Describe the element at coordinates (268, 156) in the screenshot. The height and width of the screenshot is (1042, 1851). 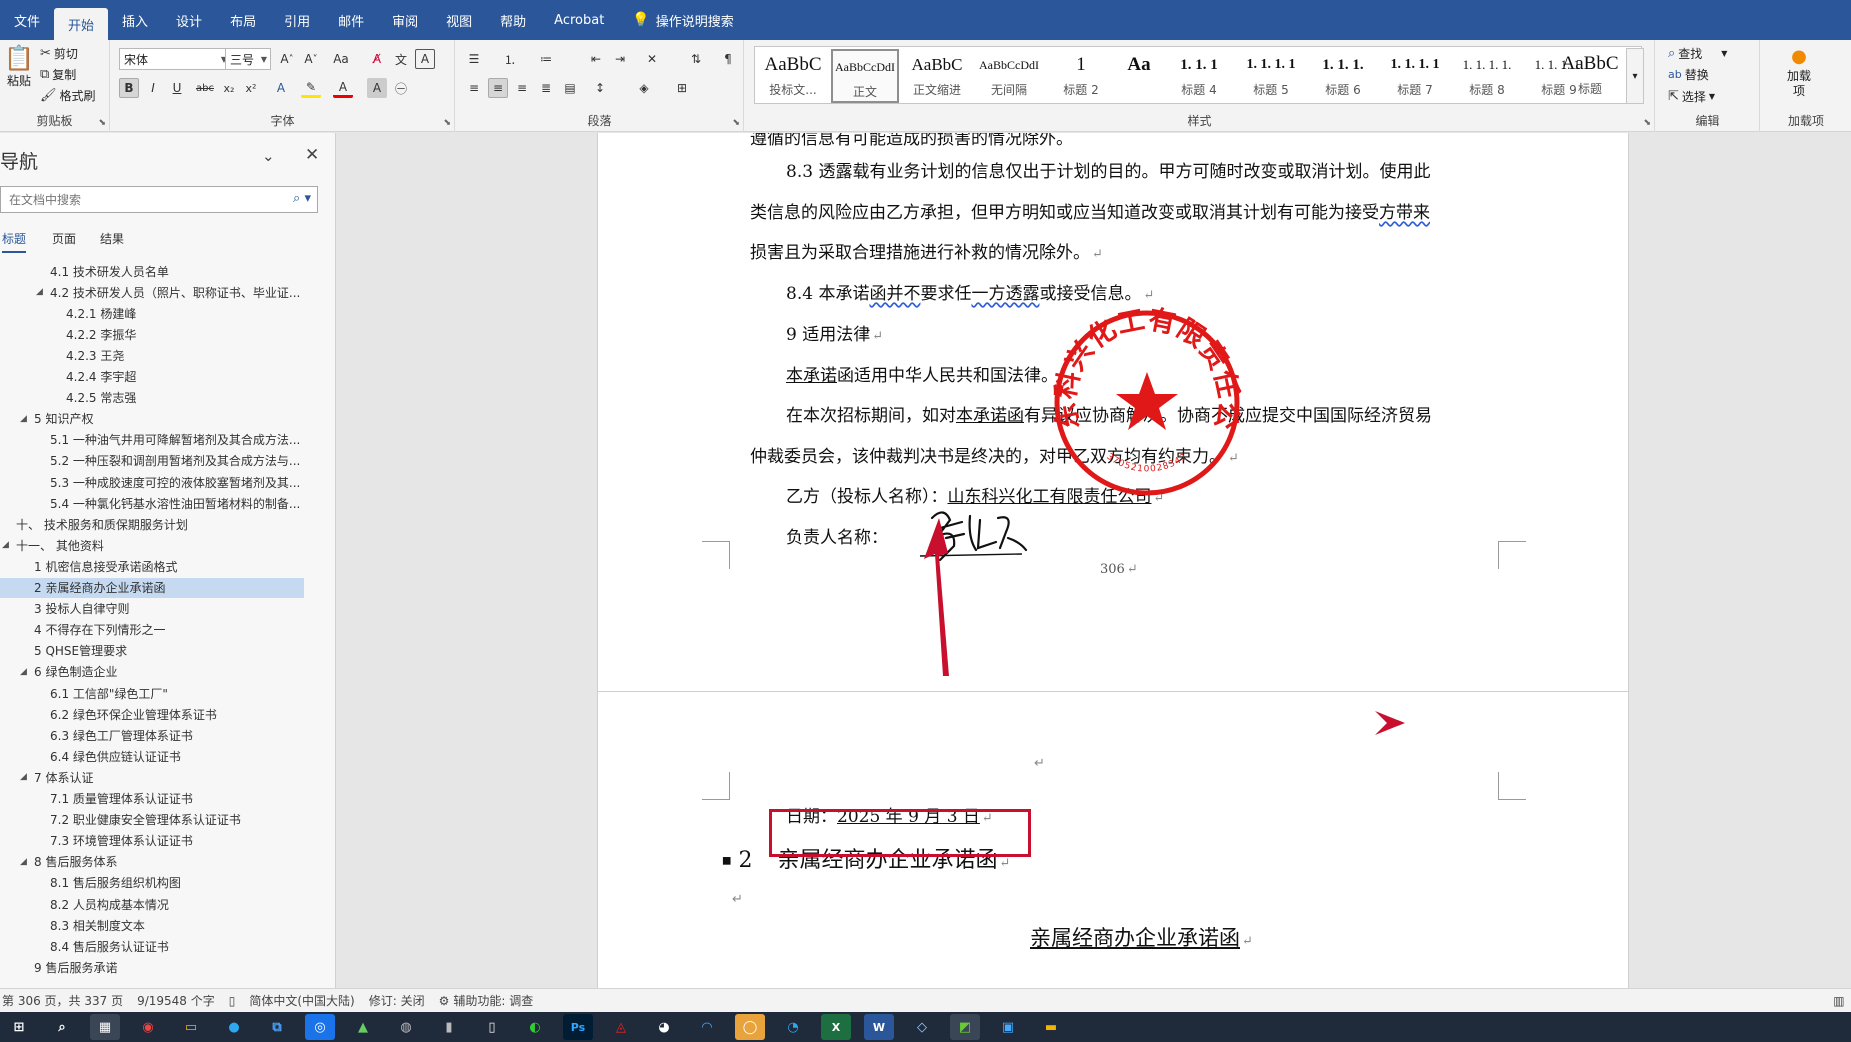
I see `chevron-down-icon: ⌄` at that location.